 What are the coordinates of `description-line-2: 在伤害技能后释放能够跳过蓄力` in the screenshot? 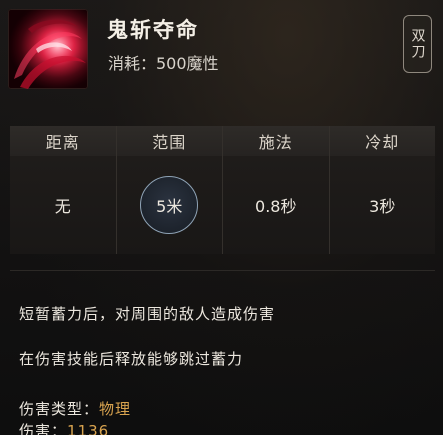 It's located at (131, 359).